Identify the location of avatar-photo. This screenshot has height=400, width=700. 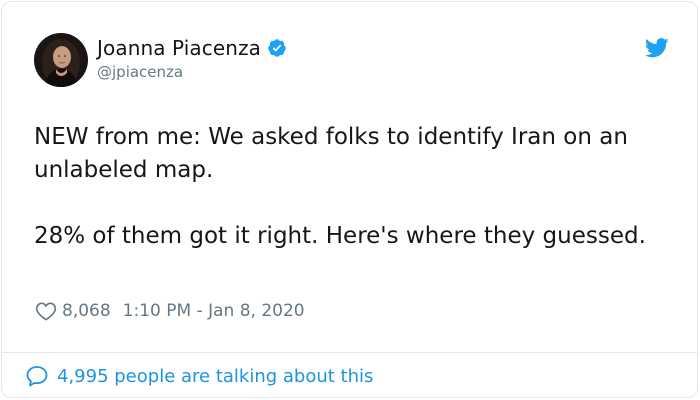
(61, 60).